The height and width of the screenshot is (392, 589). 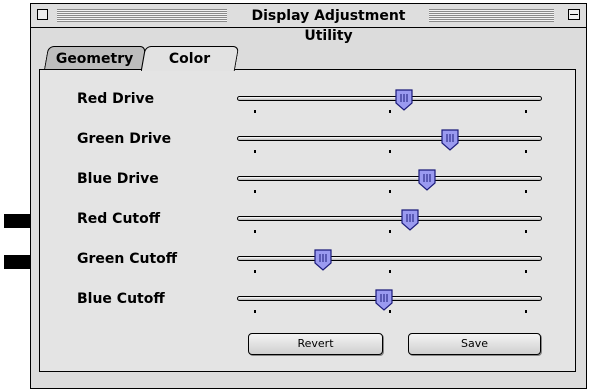 What do you see at coordinates (127, 259) in the screenshot?
I see `slider-label-green-cutoff: Green Cutoff` at bounding box center [127, 259].